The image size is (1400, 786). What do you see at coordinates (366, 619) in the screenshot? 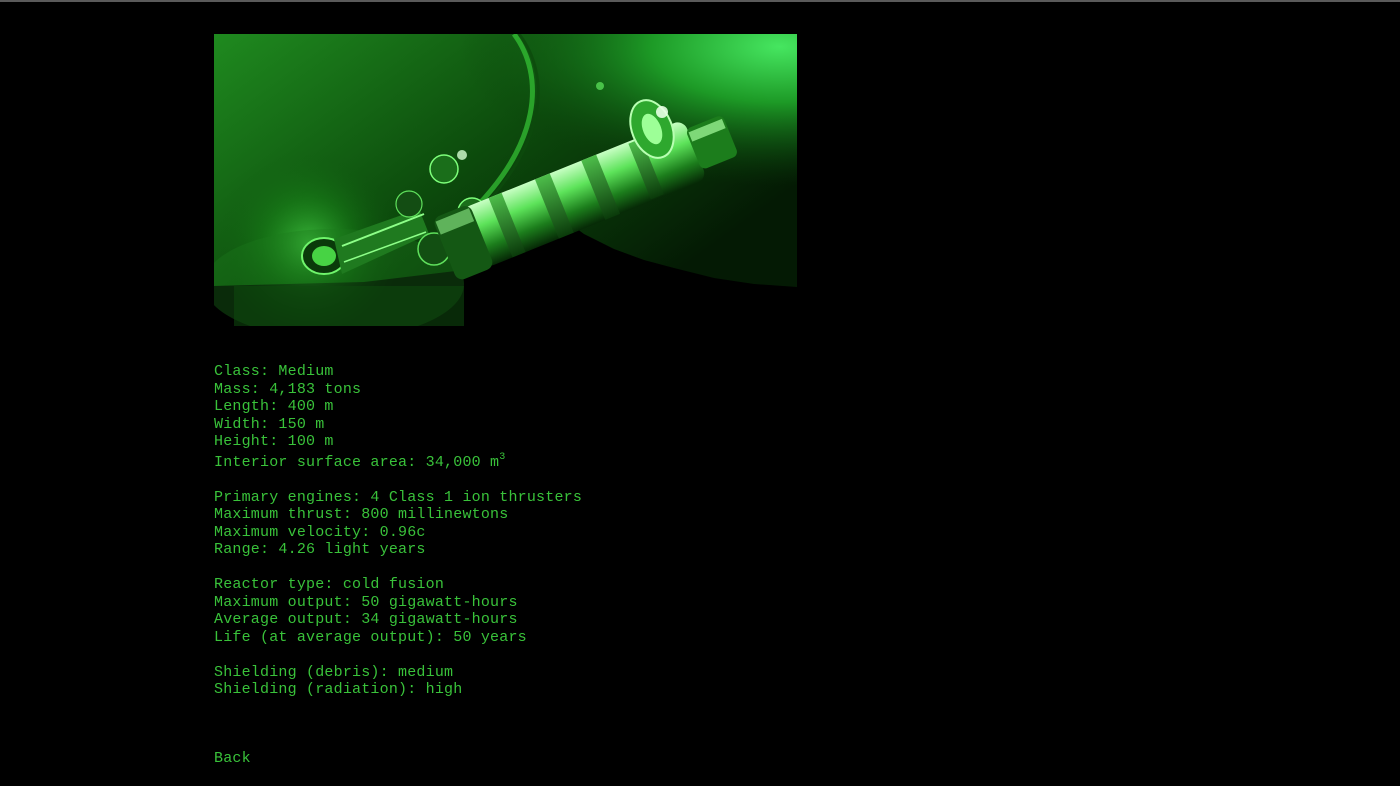
I see `spec-avg-output: Average output: 34 gigawatt-hours` at bounding box center [366, 619].